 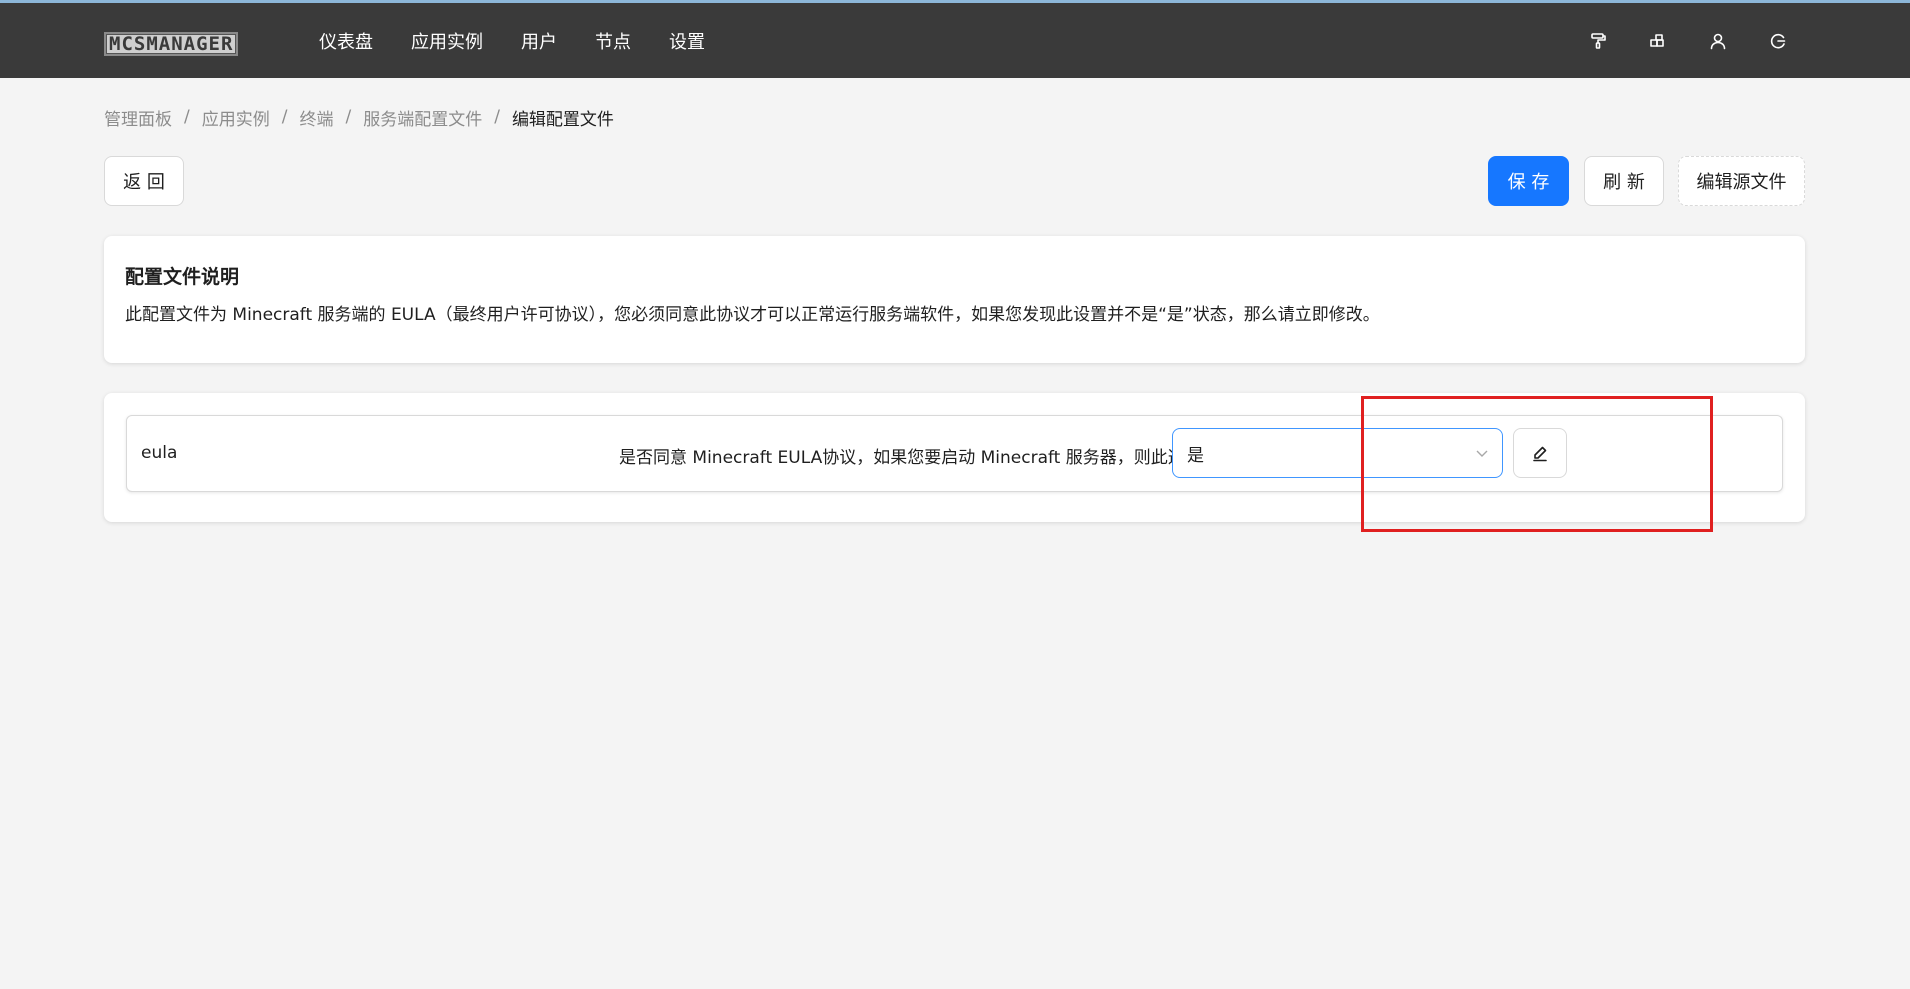 What do you see at coordinates (1658, 41) in the screenshot?
I see `puzzle-icon` at bounding box center [1658, 41].